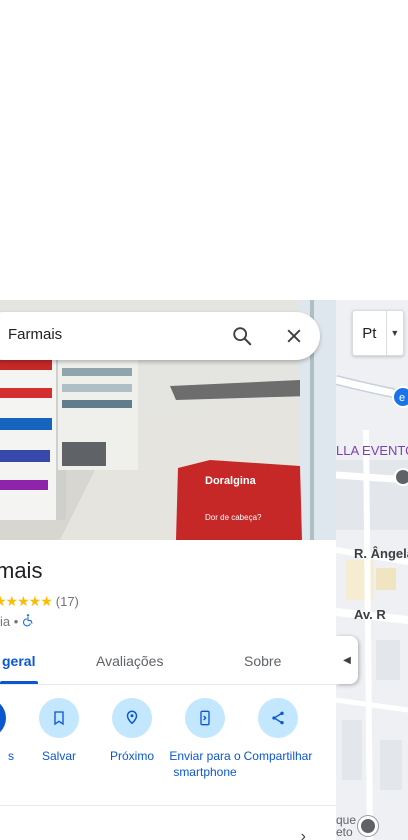  Describe the element at coordinates (205, 739) in the screenshot. I see `send-to-phone-button: Enviar para o smartphone` at that location.